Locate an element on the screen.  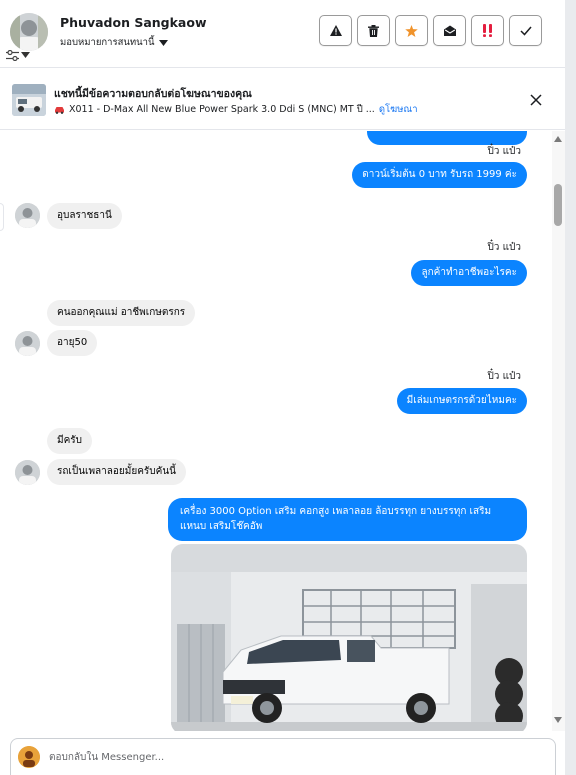
pickup-truck-photo is located at coordinates (349, 637).